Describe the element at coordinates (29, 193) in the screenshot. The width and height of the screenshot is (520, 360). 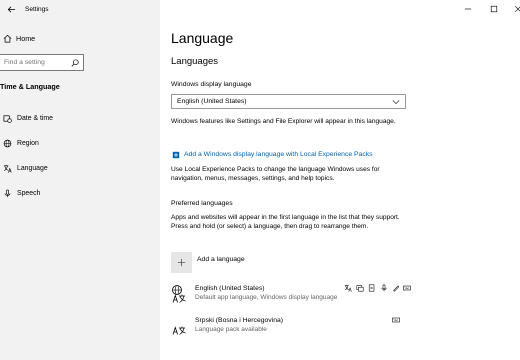
I see `sidebar-item-label: Speech` at that location.